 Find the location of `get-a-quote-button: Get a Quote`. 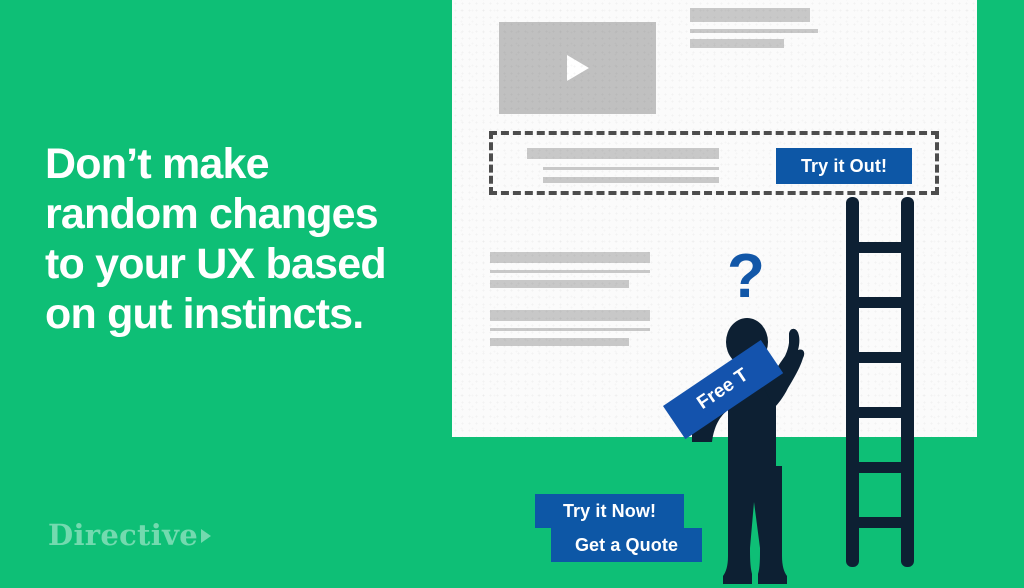

get-a-quote-button: Get a Quote is located at coordinates (626, 545).